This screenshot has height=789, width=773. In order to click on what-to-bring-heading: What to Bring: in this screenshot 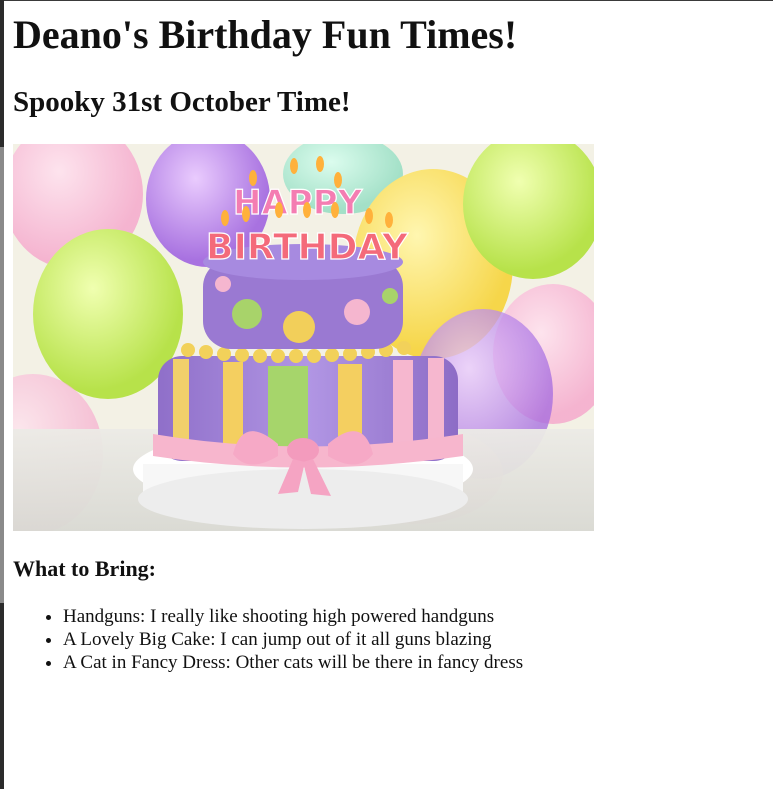, I will do `click(84, 568)`.